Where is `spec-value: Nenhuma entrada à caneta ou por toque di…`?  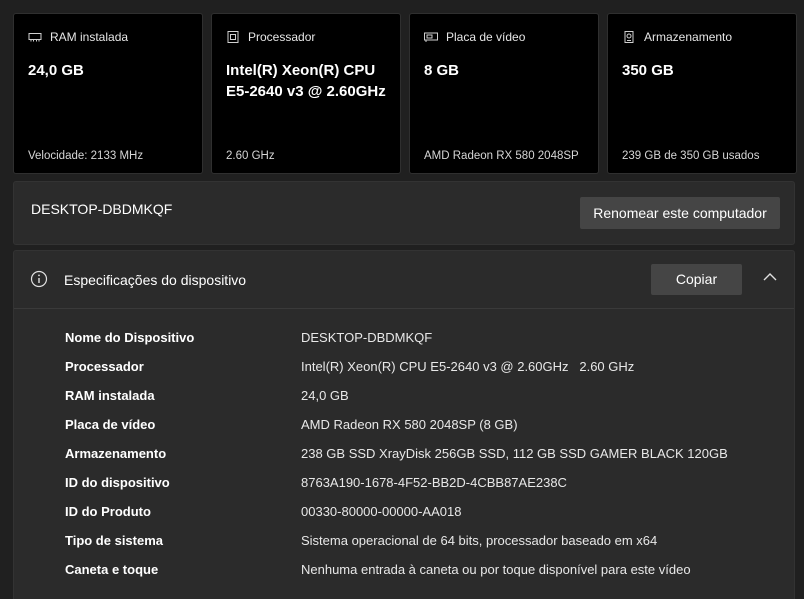
spec-value: Nenhuma entrada à caneta ou por toque di… is located at coordinates (496, 569).